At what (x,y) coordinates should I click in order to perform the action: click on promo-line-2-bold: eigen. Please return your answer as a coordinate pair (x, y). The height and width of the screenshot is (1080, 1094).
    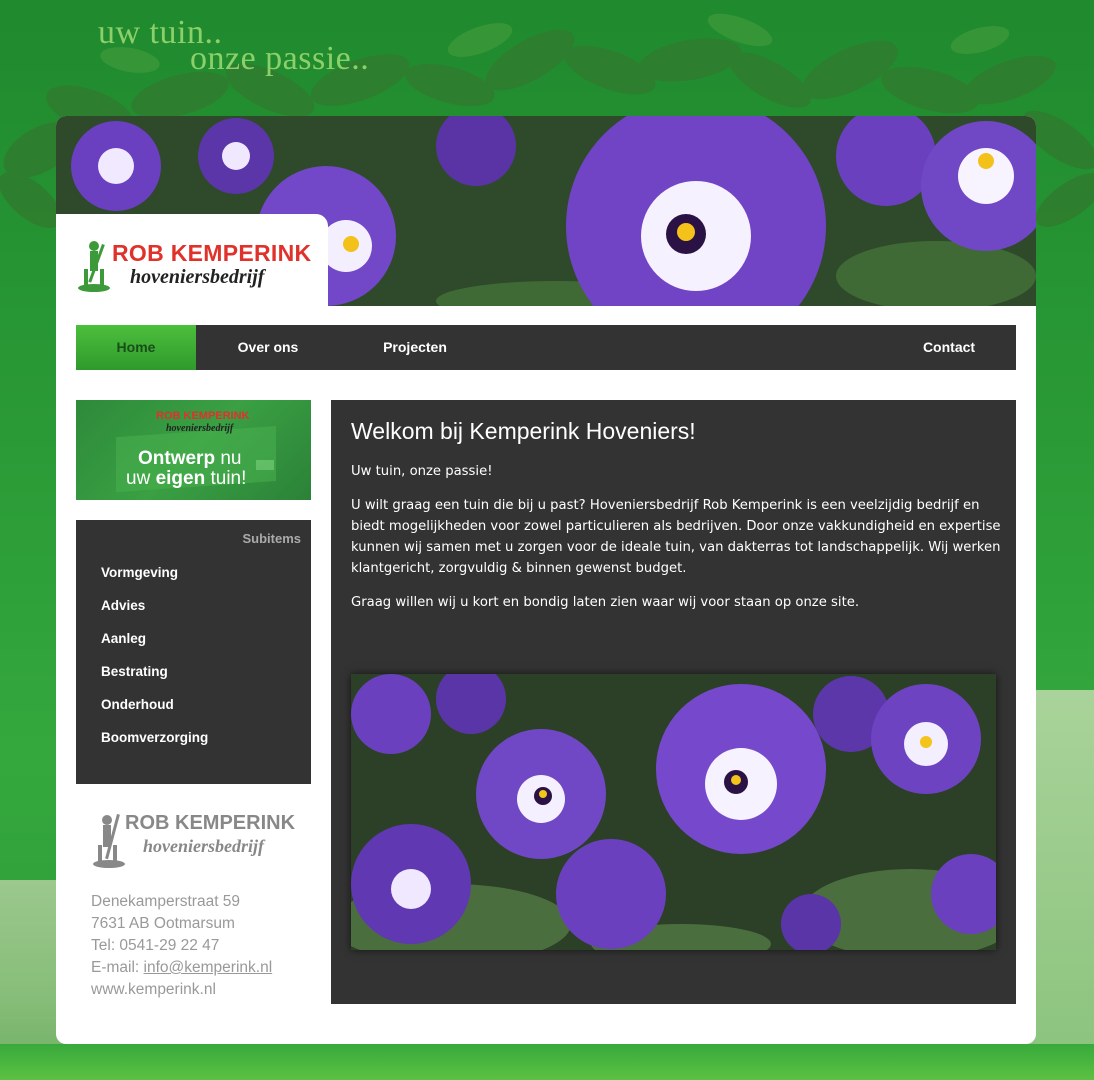
    Looking at the image, I should click on (180, 478).